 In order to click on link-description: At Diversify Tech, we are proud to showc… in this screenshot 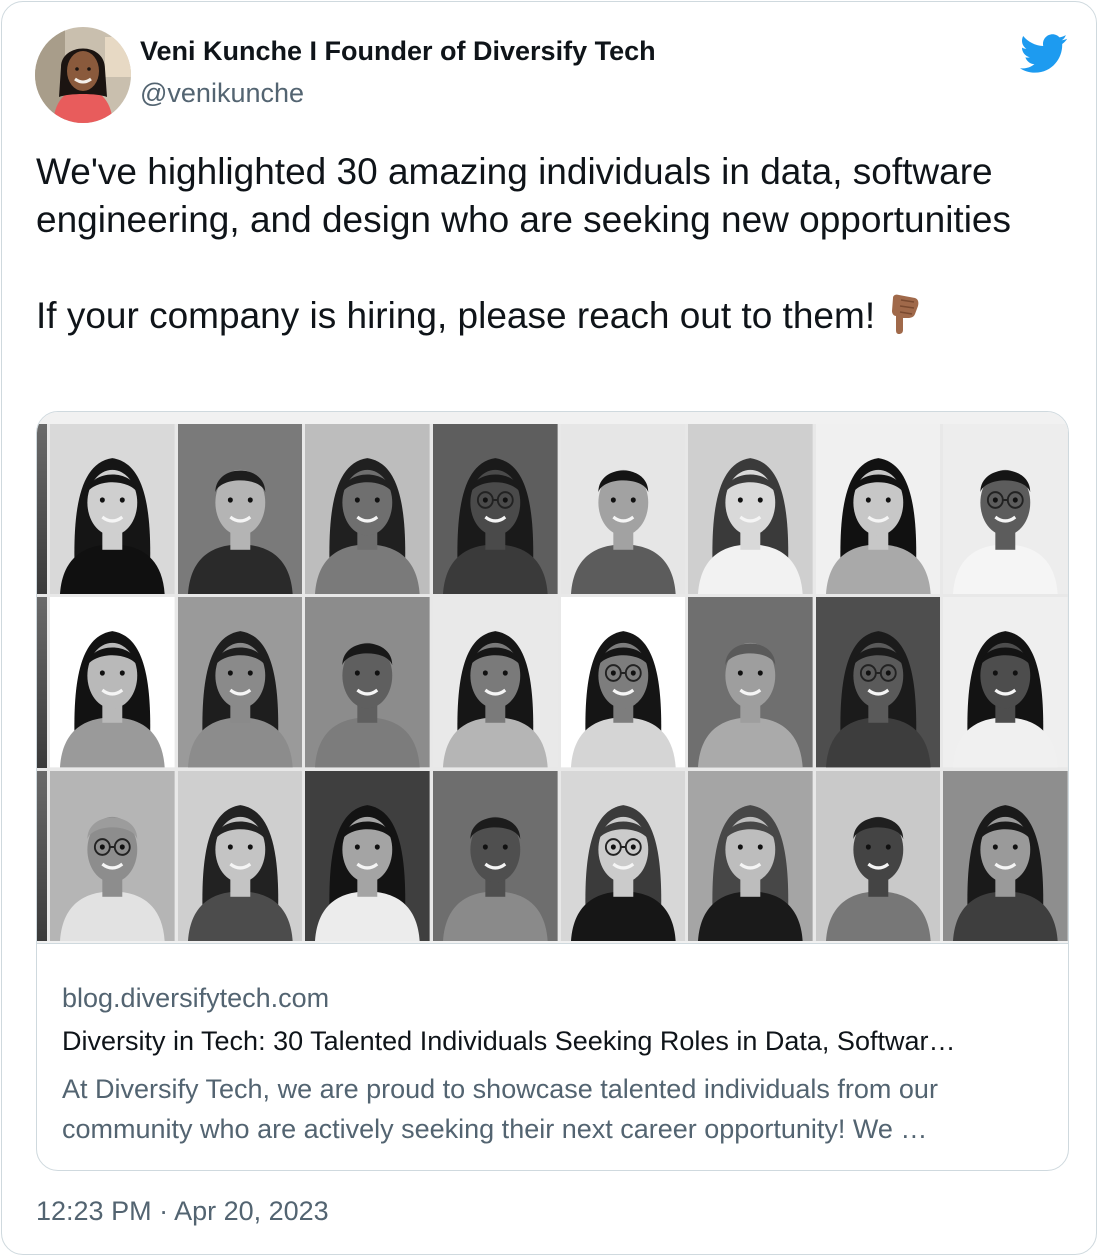, I will do `click(500, 1109)`.